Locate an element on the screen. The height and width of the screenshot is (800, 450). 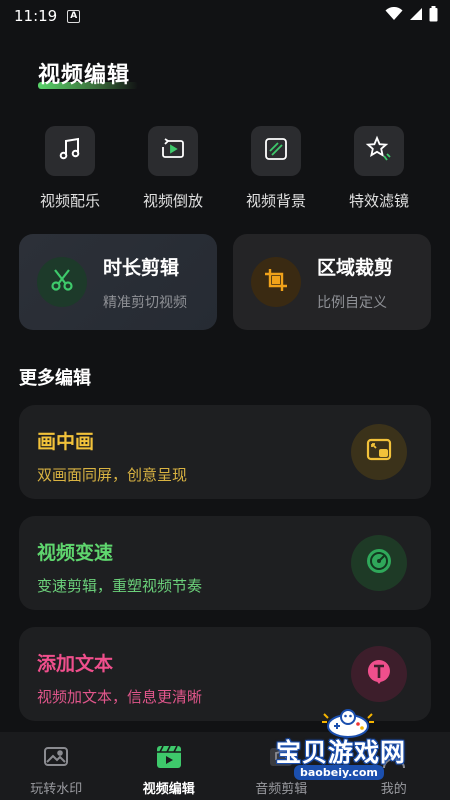
site-watermark: 宝贝游戏网 baobeiy.com is located at coordinates (347, 748).